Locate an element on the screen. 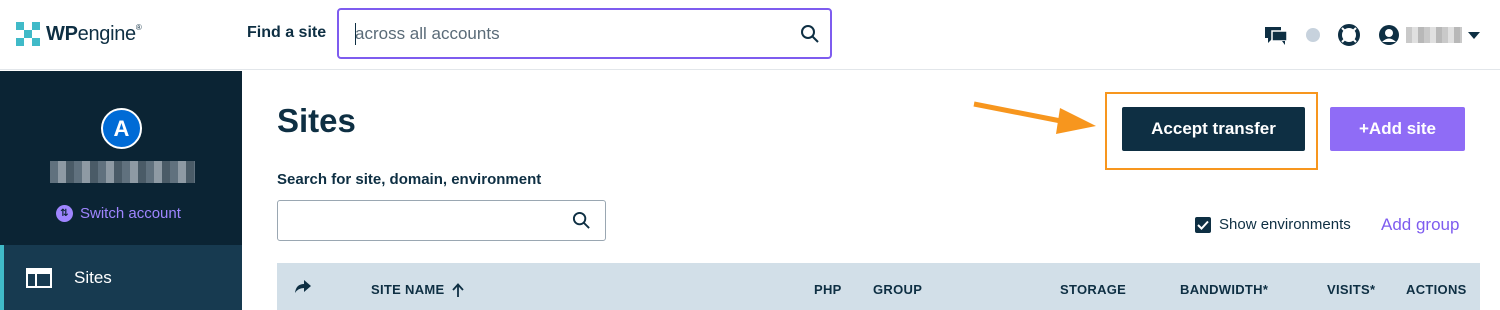 This screenshot has width=1500, height=310. find-site-search is located at coordinates (584, 33).